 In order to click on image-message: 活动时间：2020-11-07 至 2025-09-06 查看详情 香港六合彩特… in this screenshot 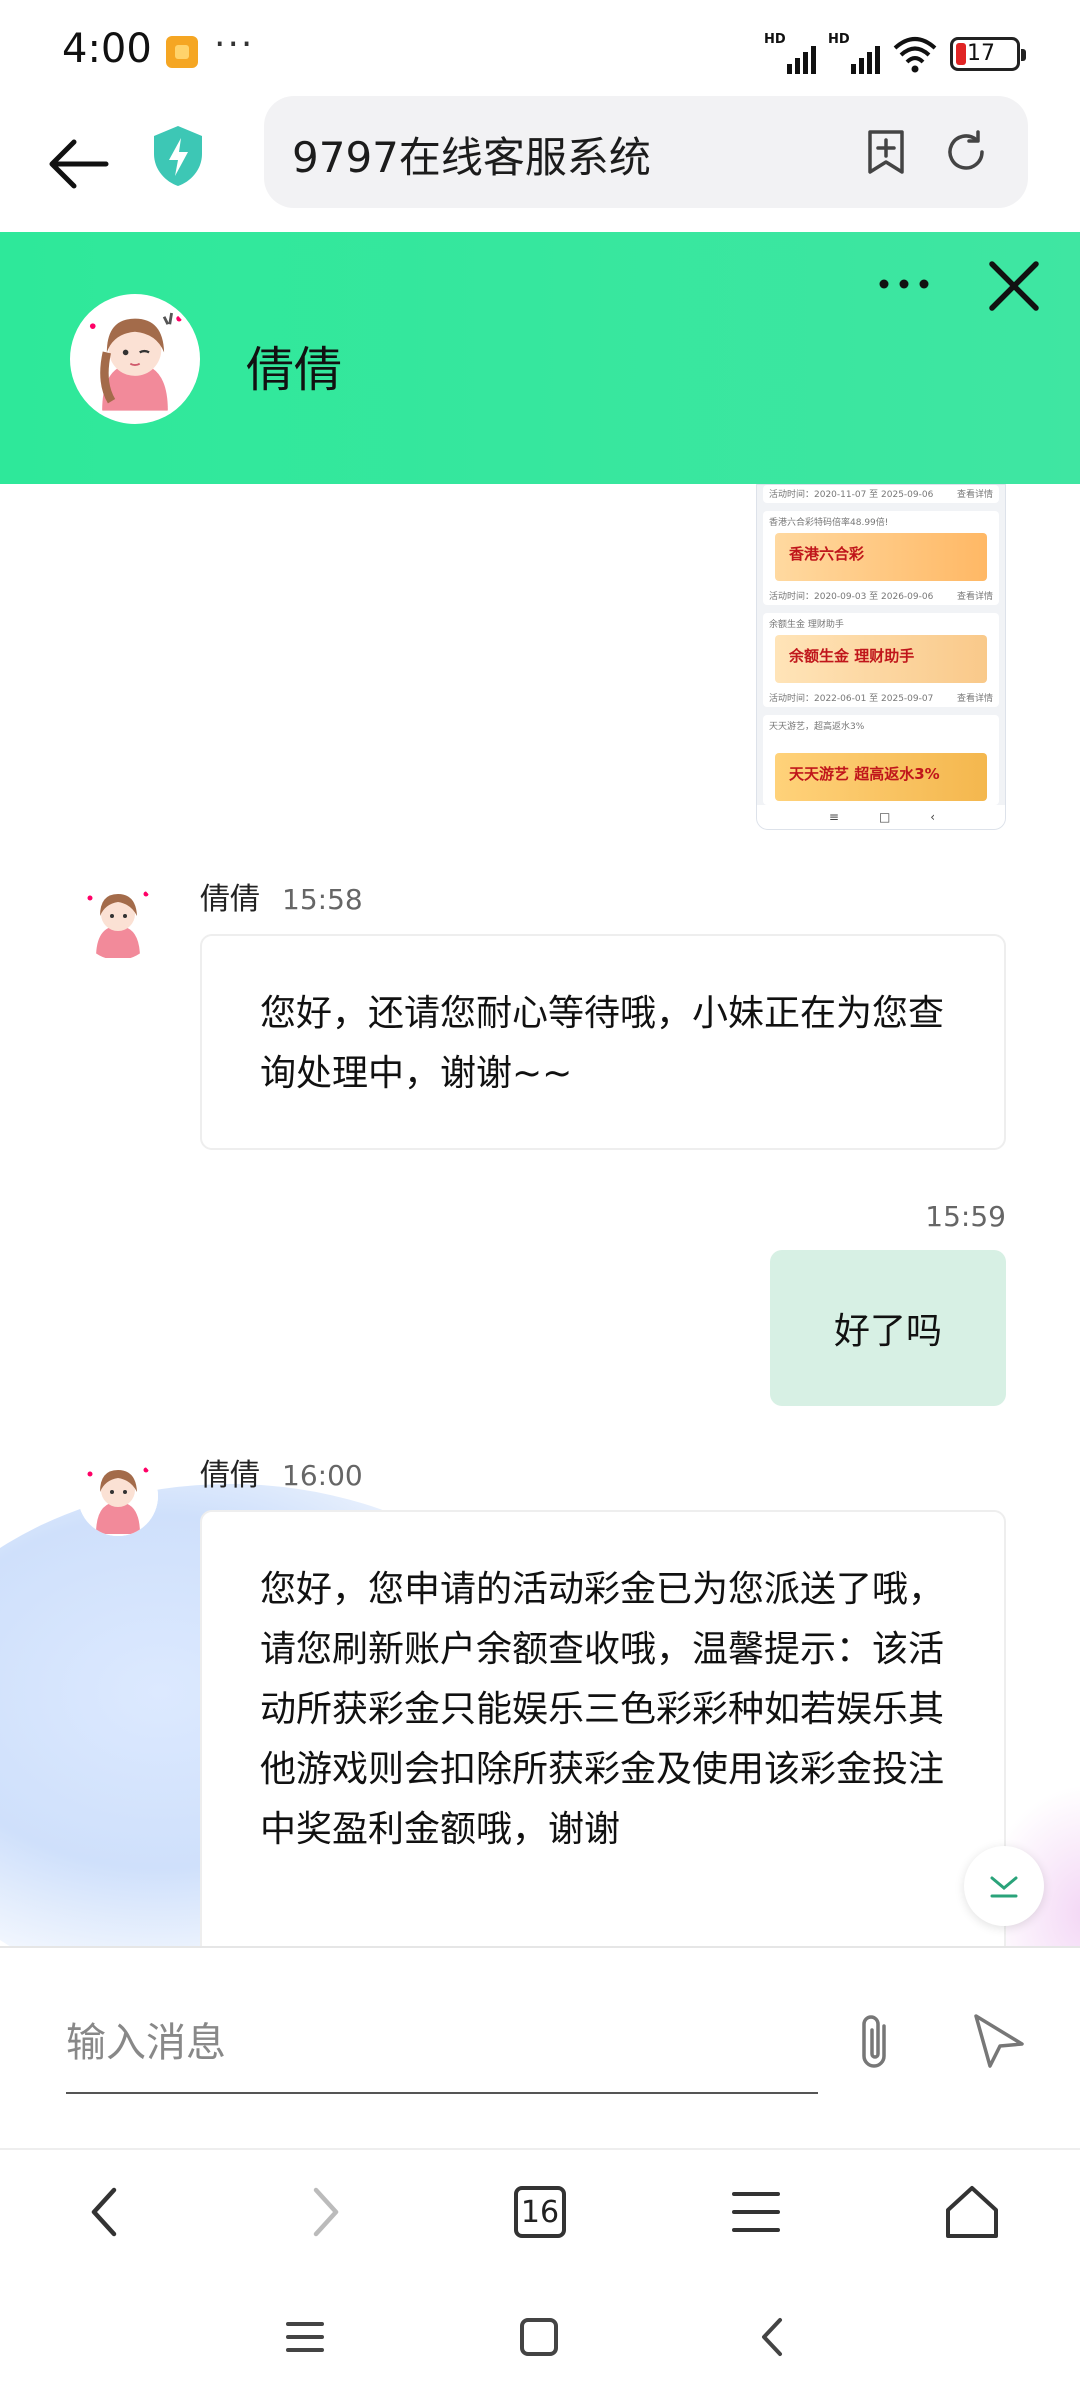, I will do `click(881, 657)`.